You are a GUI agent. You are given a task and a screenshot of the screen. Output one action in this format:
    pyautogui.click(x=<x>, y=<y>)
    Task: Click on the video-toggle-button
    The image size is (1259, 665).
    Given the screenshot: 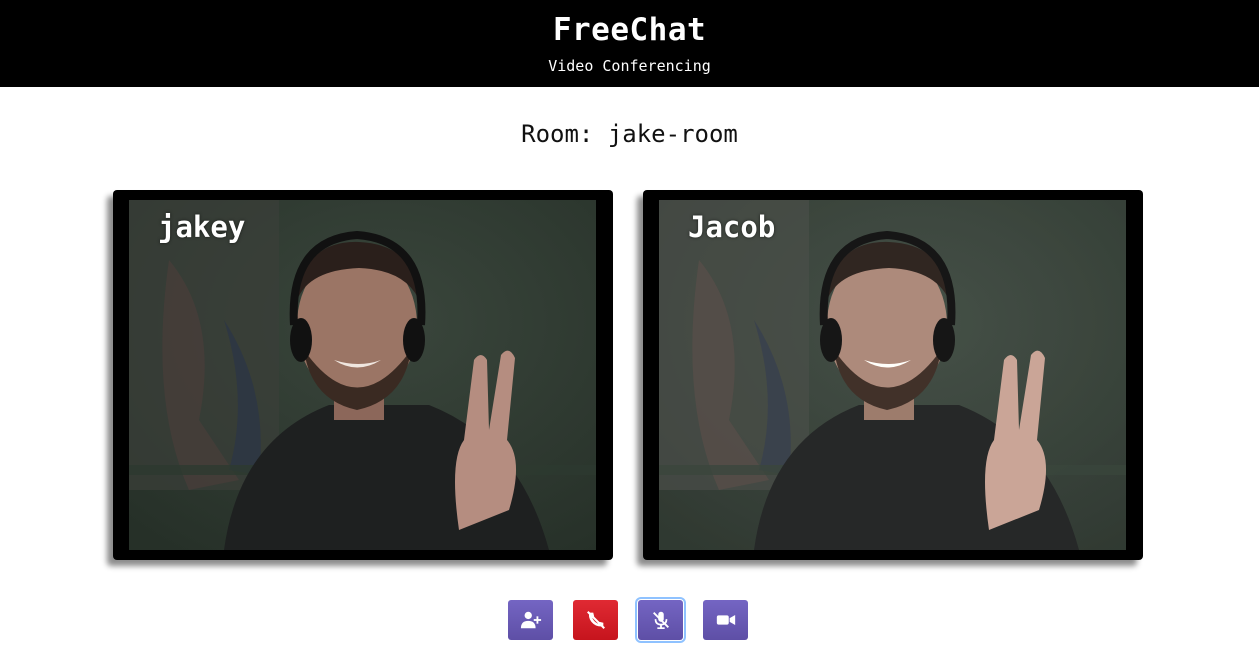 What is the action you would take?
    pyautogui.click(x=725, y=620)
    